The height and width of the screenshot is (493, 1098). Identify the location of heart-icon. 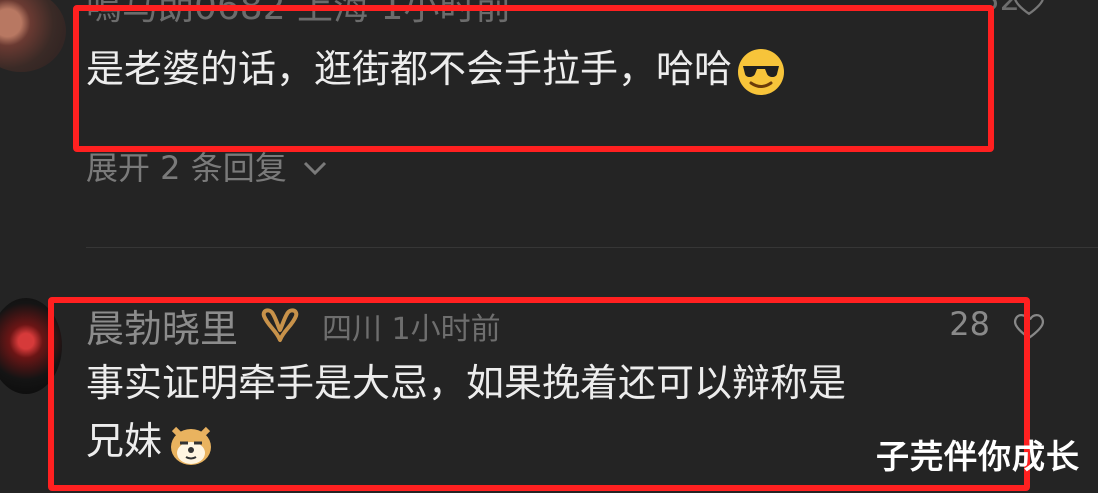
(1029, 9).